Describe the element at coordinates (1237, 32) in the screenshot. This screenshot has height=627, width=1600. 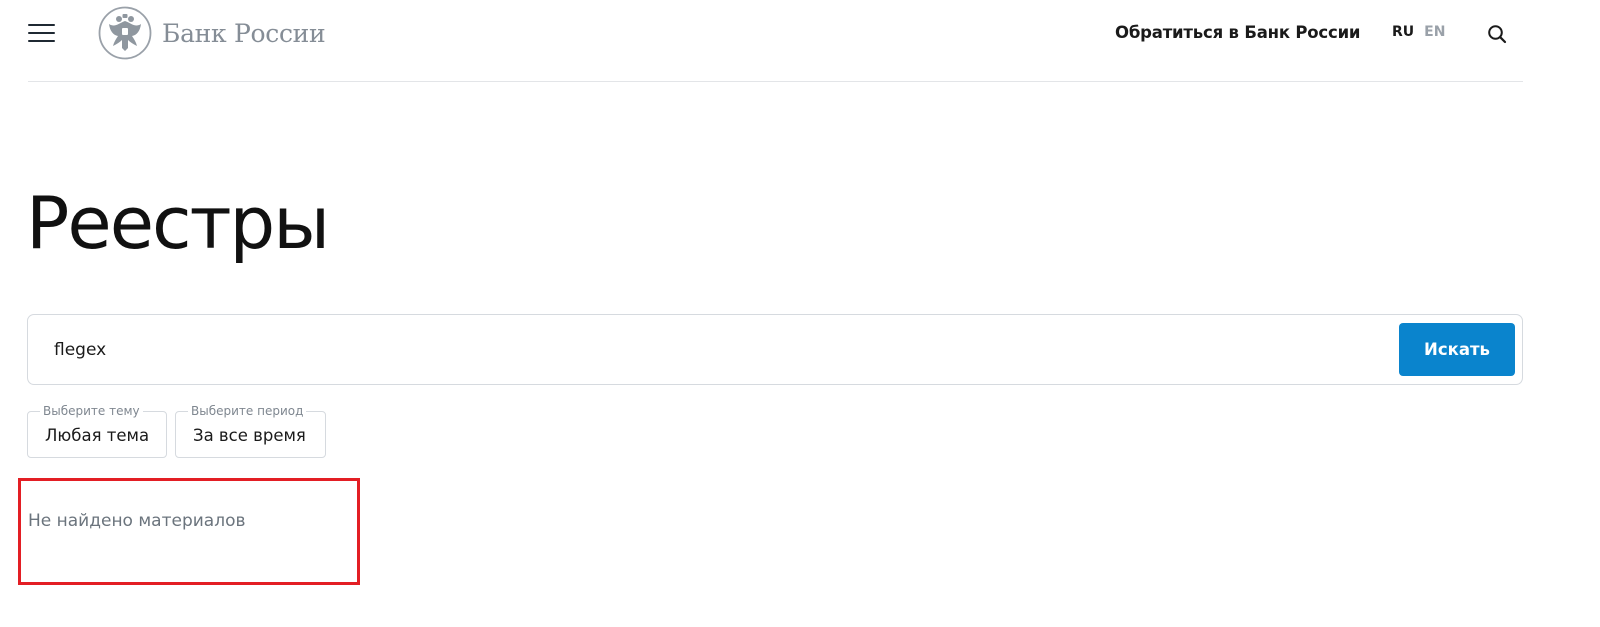
I see `contact-bank-link: Обратиться в Банк России` at that location.